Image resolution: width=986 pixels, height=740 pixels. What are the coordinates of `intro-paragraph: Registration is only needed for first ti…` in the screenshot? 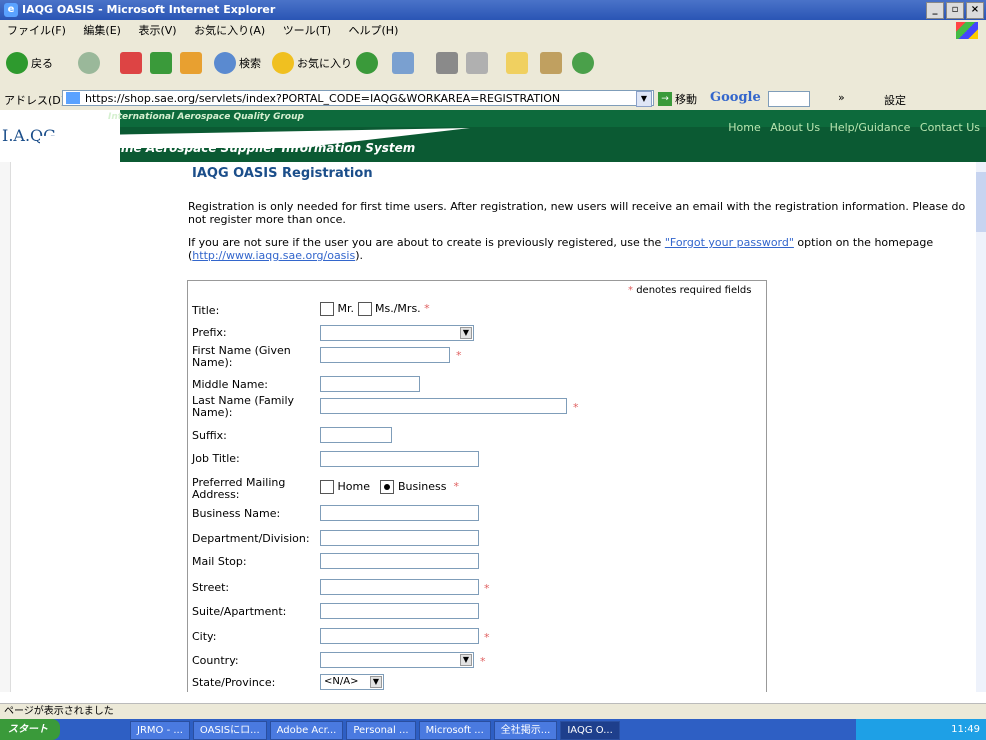 It's located at (577, 213).